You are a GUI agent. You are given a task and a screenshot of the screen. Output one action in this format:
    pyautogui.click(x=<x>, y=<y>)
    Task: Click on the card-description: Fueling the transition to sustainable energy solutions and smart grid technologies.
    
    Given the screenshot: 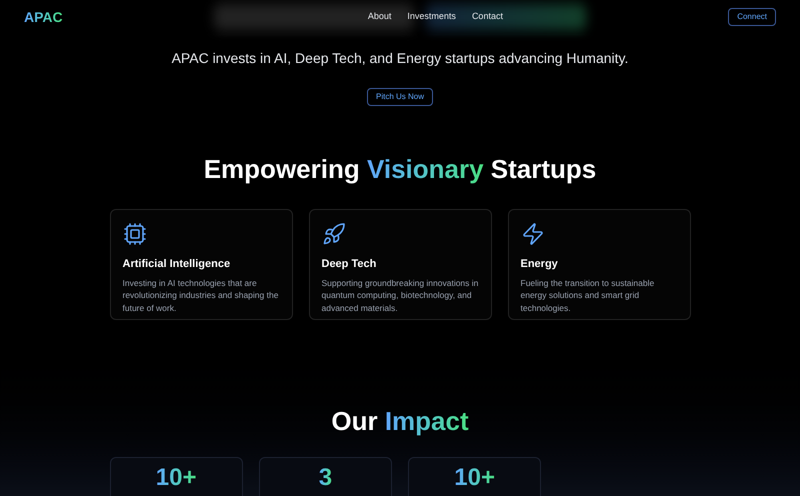 What is the action you would take?
    pyautogui.click(x=588, y=295)
    